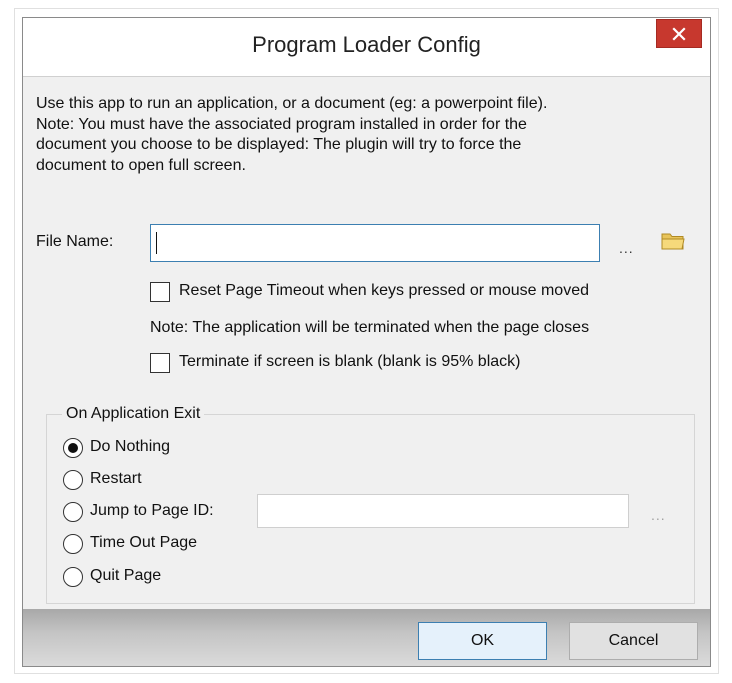  I want to click on radio-label-quit-page: Quit Page, so click(126, 575).